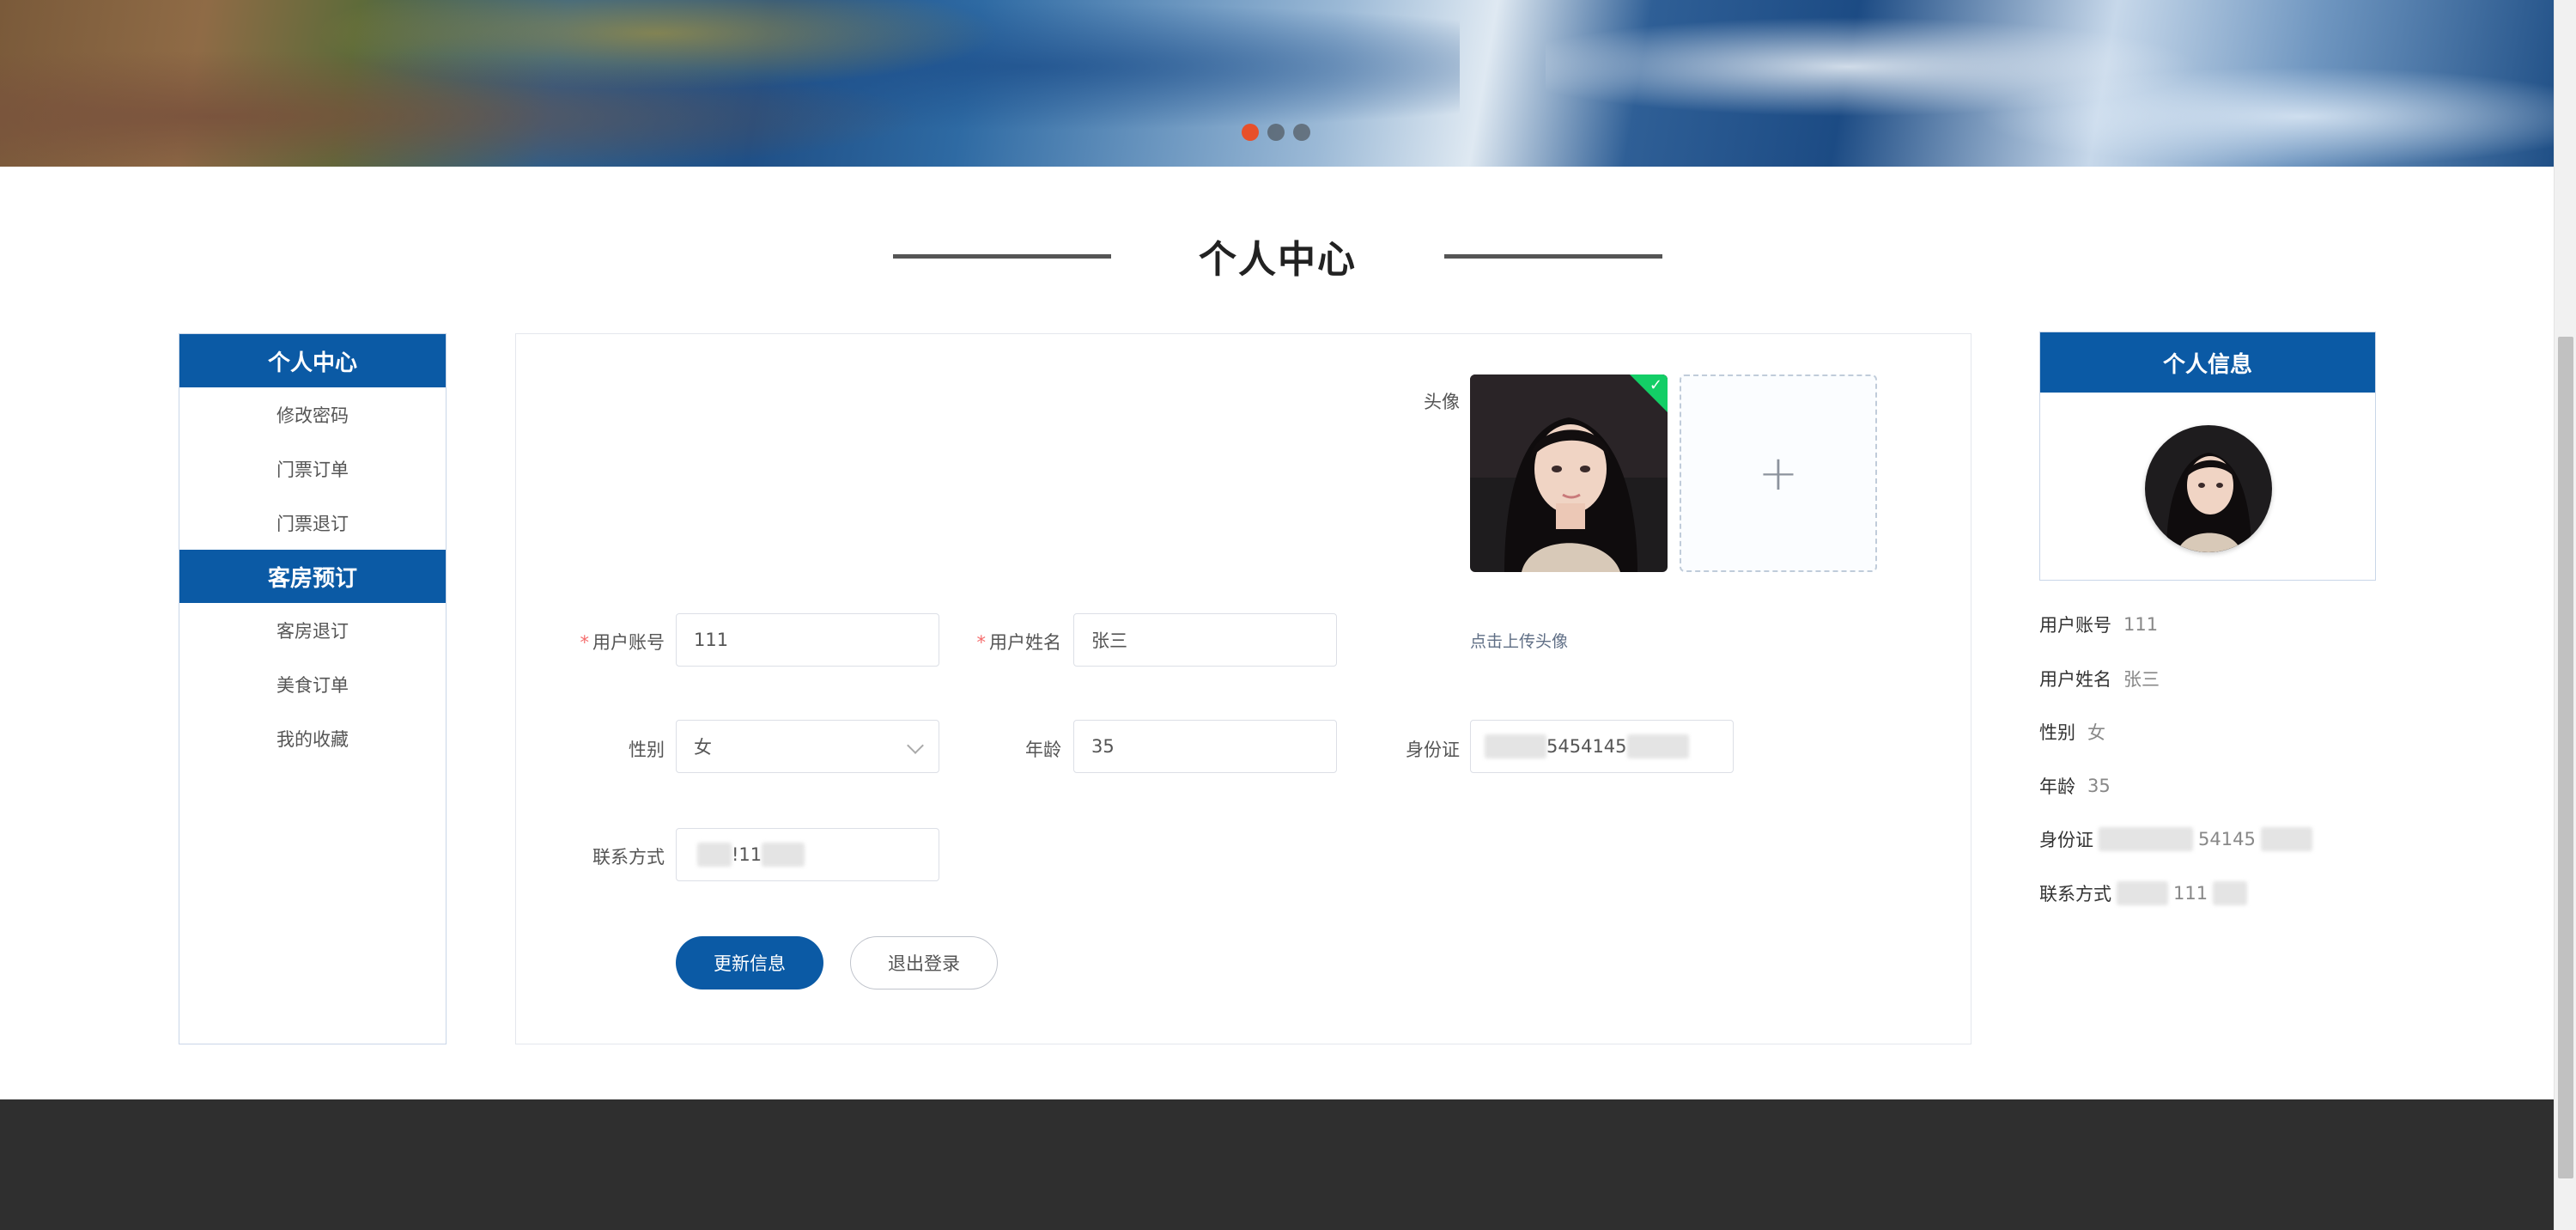 This screenshot has height=1230, width=2576. What do you see at coordinates (1277, 1164) in the screenshot?
I see `page-footer` at bounding box center [1277, 1164].